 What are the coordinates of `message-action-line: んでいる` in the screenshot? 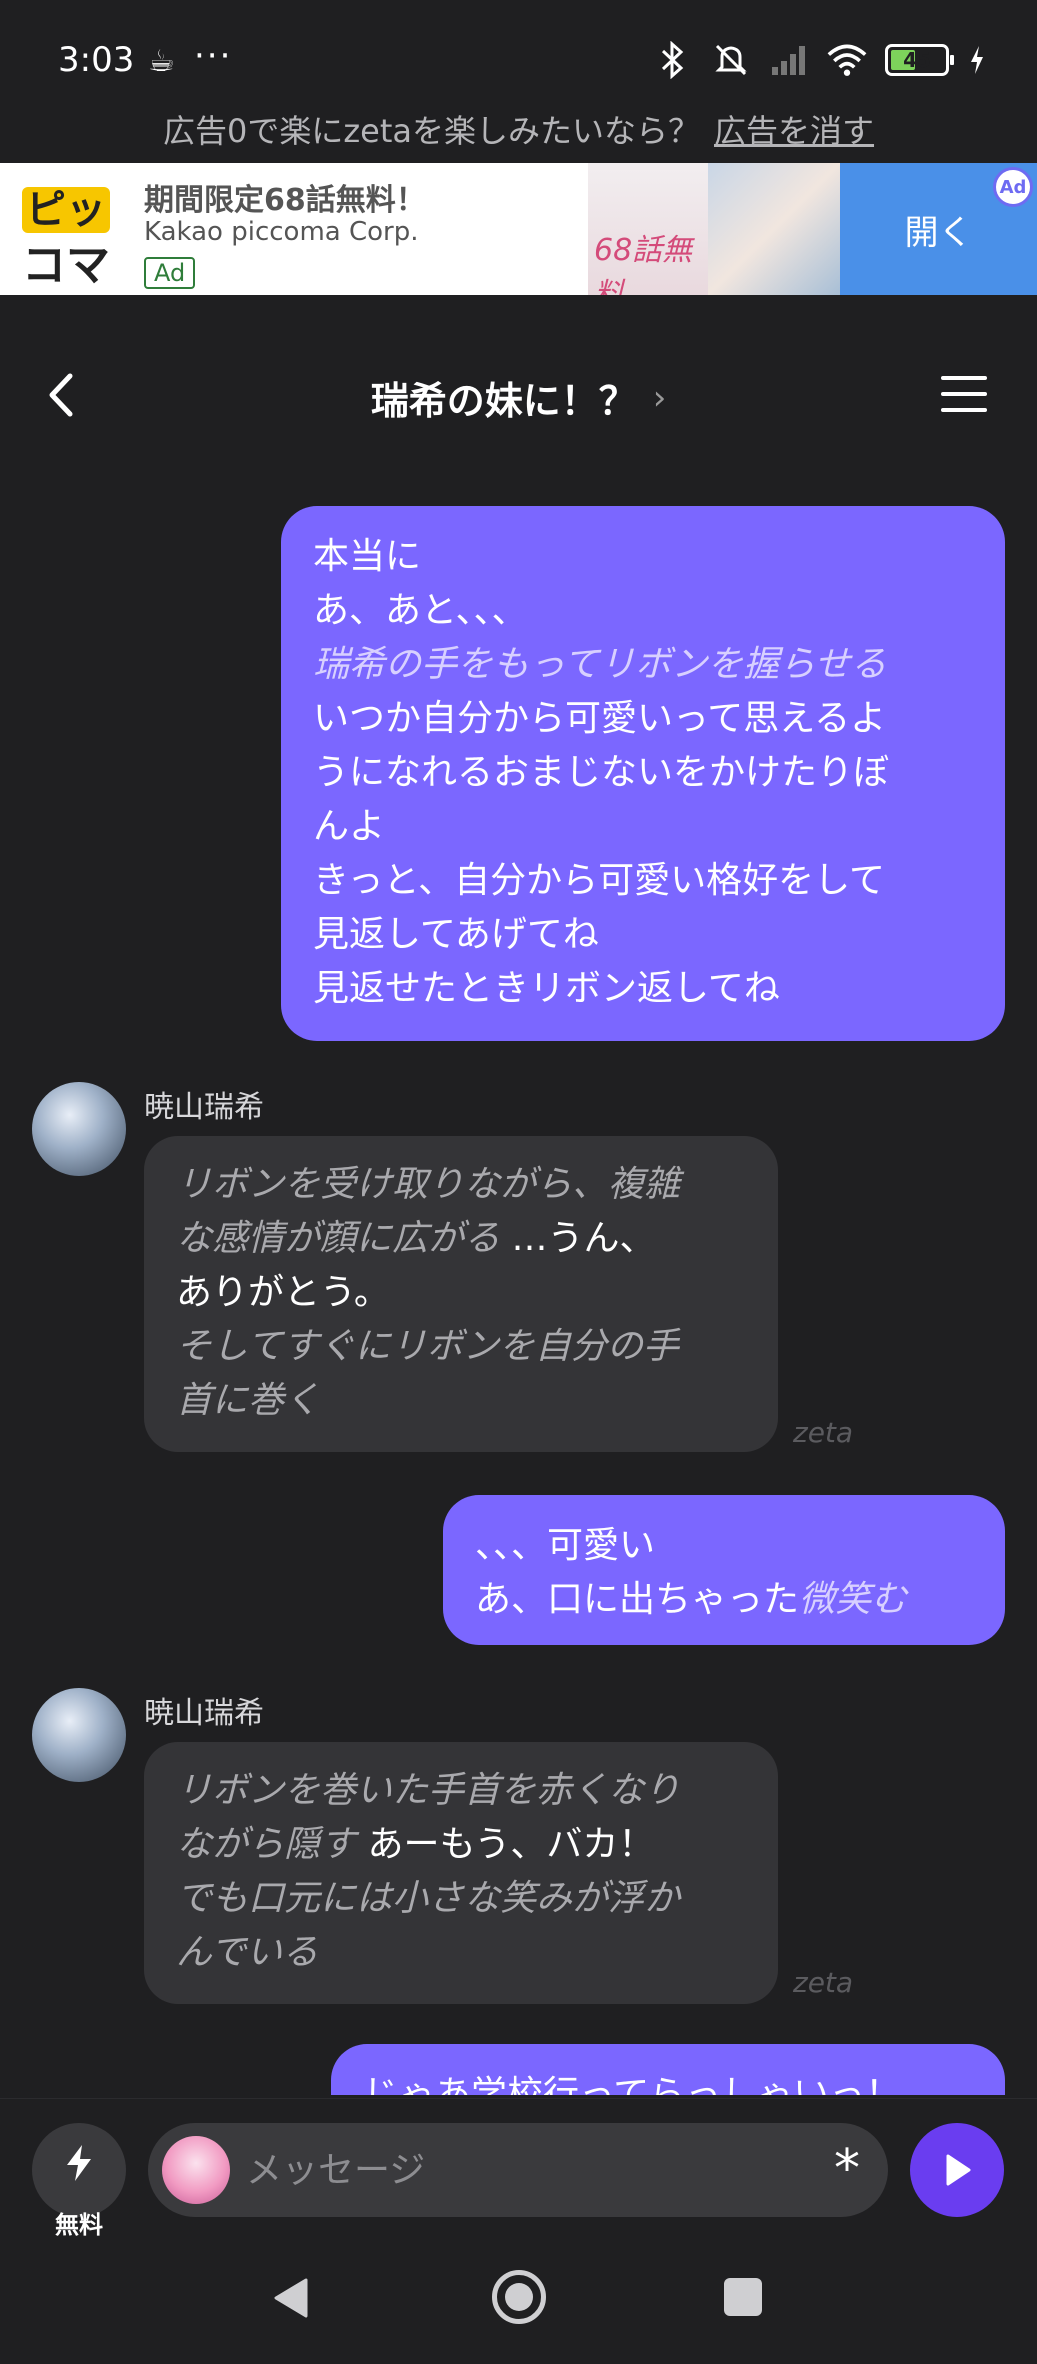 It's located at (247, 1952).